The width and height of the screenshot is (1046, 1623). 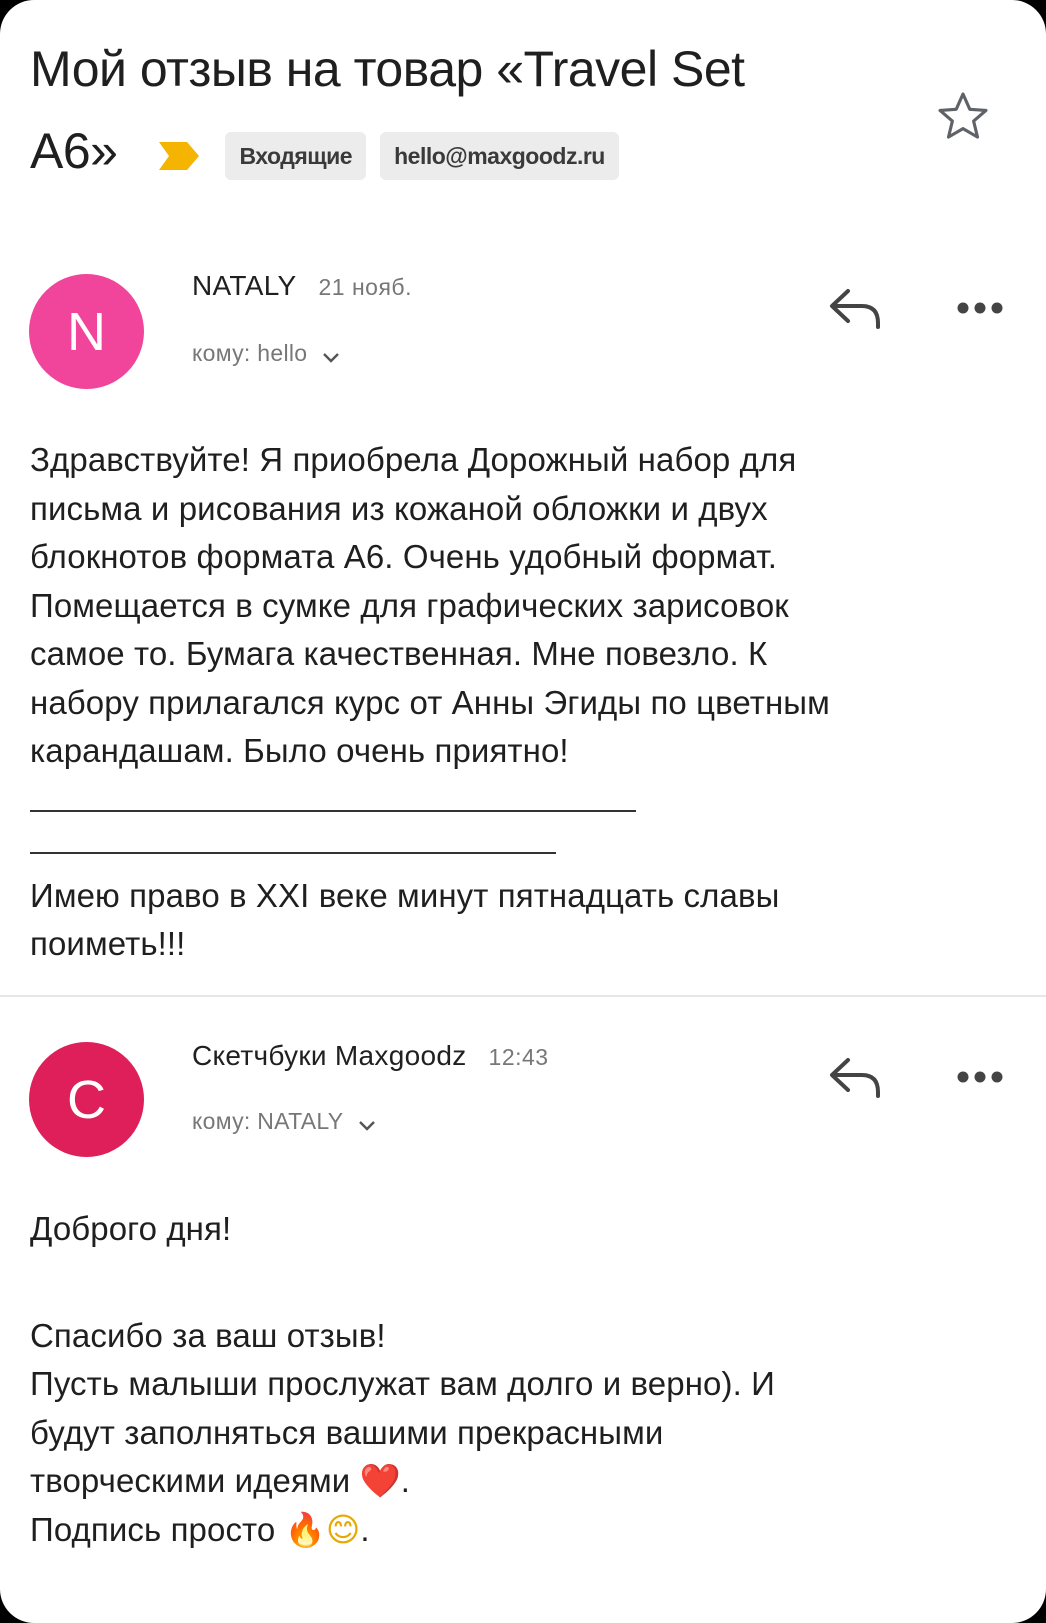 I want to click on heart-emoji: ❤️, so click(x=380, y=1480).